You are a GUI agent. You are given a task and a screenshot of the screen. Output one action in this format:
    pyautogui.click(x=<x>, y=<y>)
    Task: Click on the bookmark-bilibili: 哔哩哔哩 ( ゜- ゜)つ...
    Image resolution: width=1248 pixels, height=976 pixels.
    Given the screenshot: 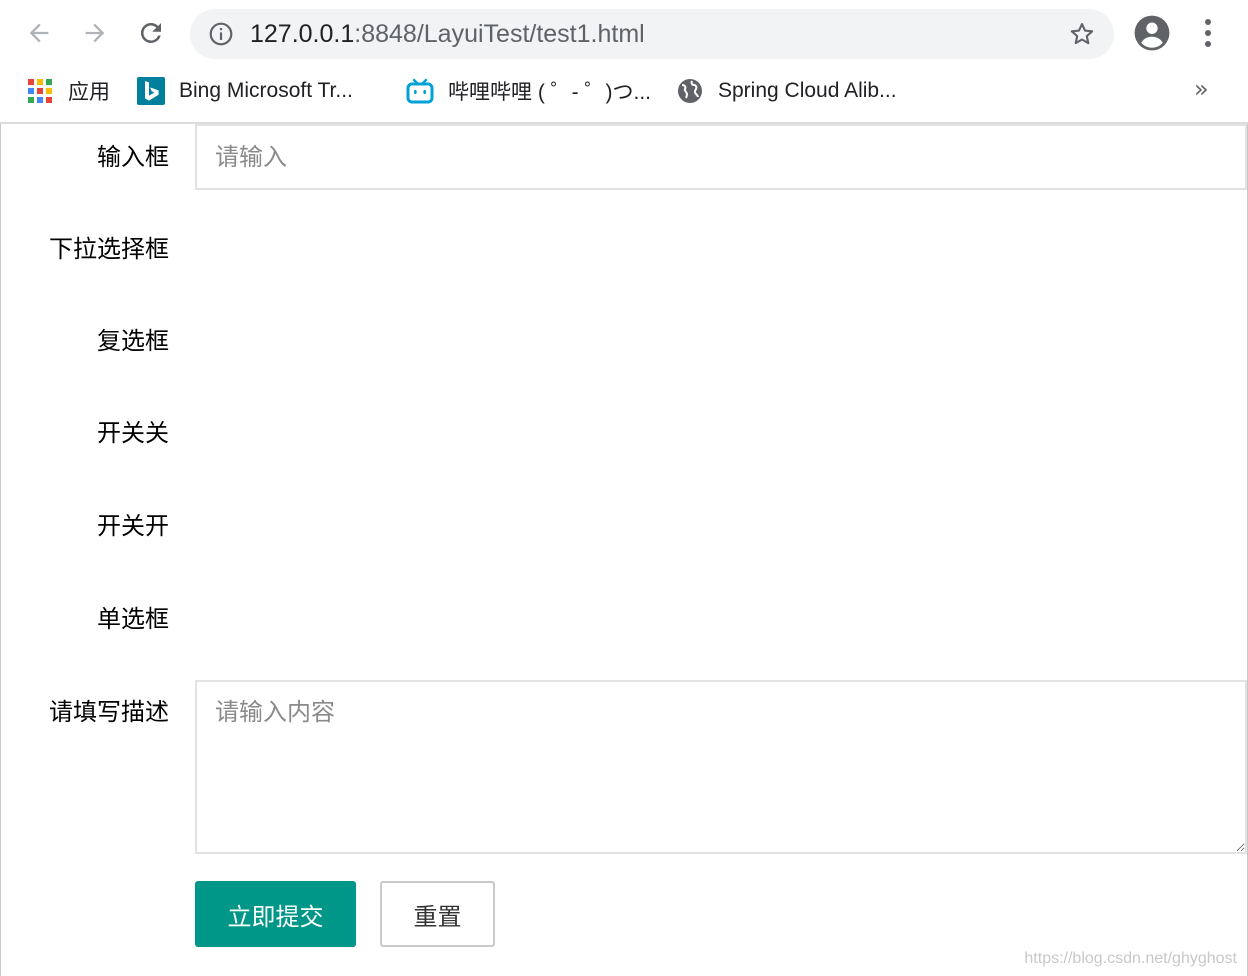 What is the action you would take?
    pyautogui.click(x=528, y=91)
    